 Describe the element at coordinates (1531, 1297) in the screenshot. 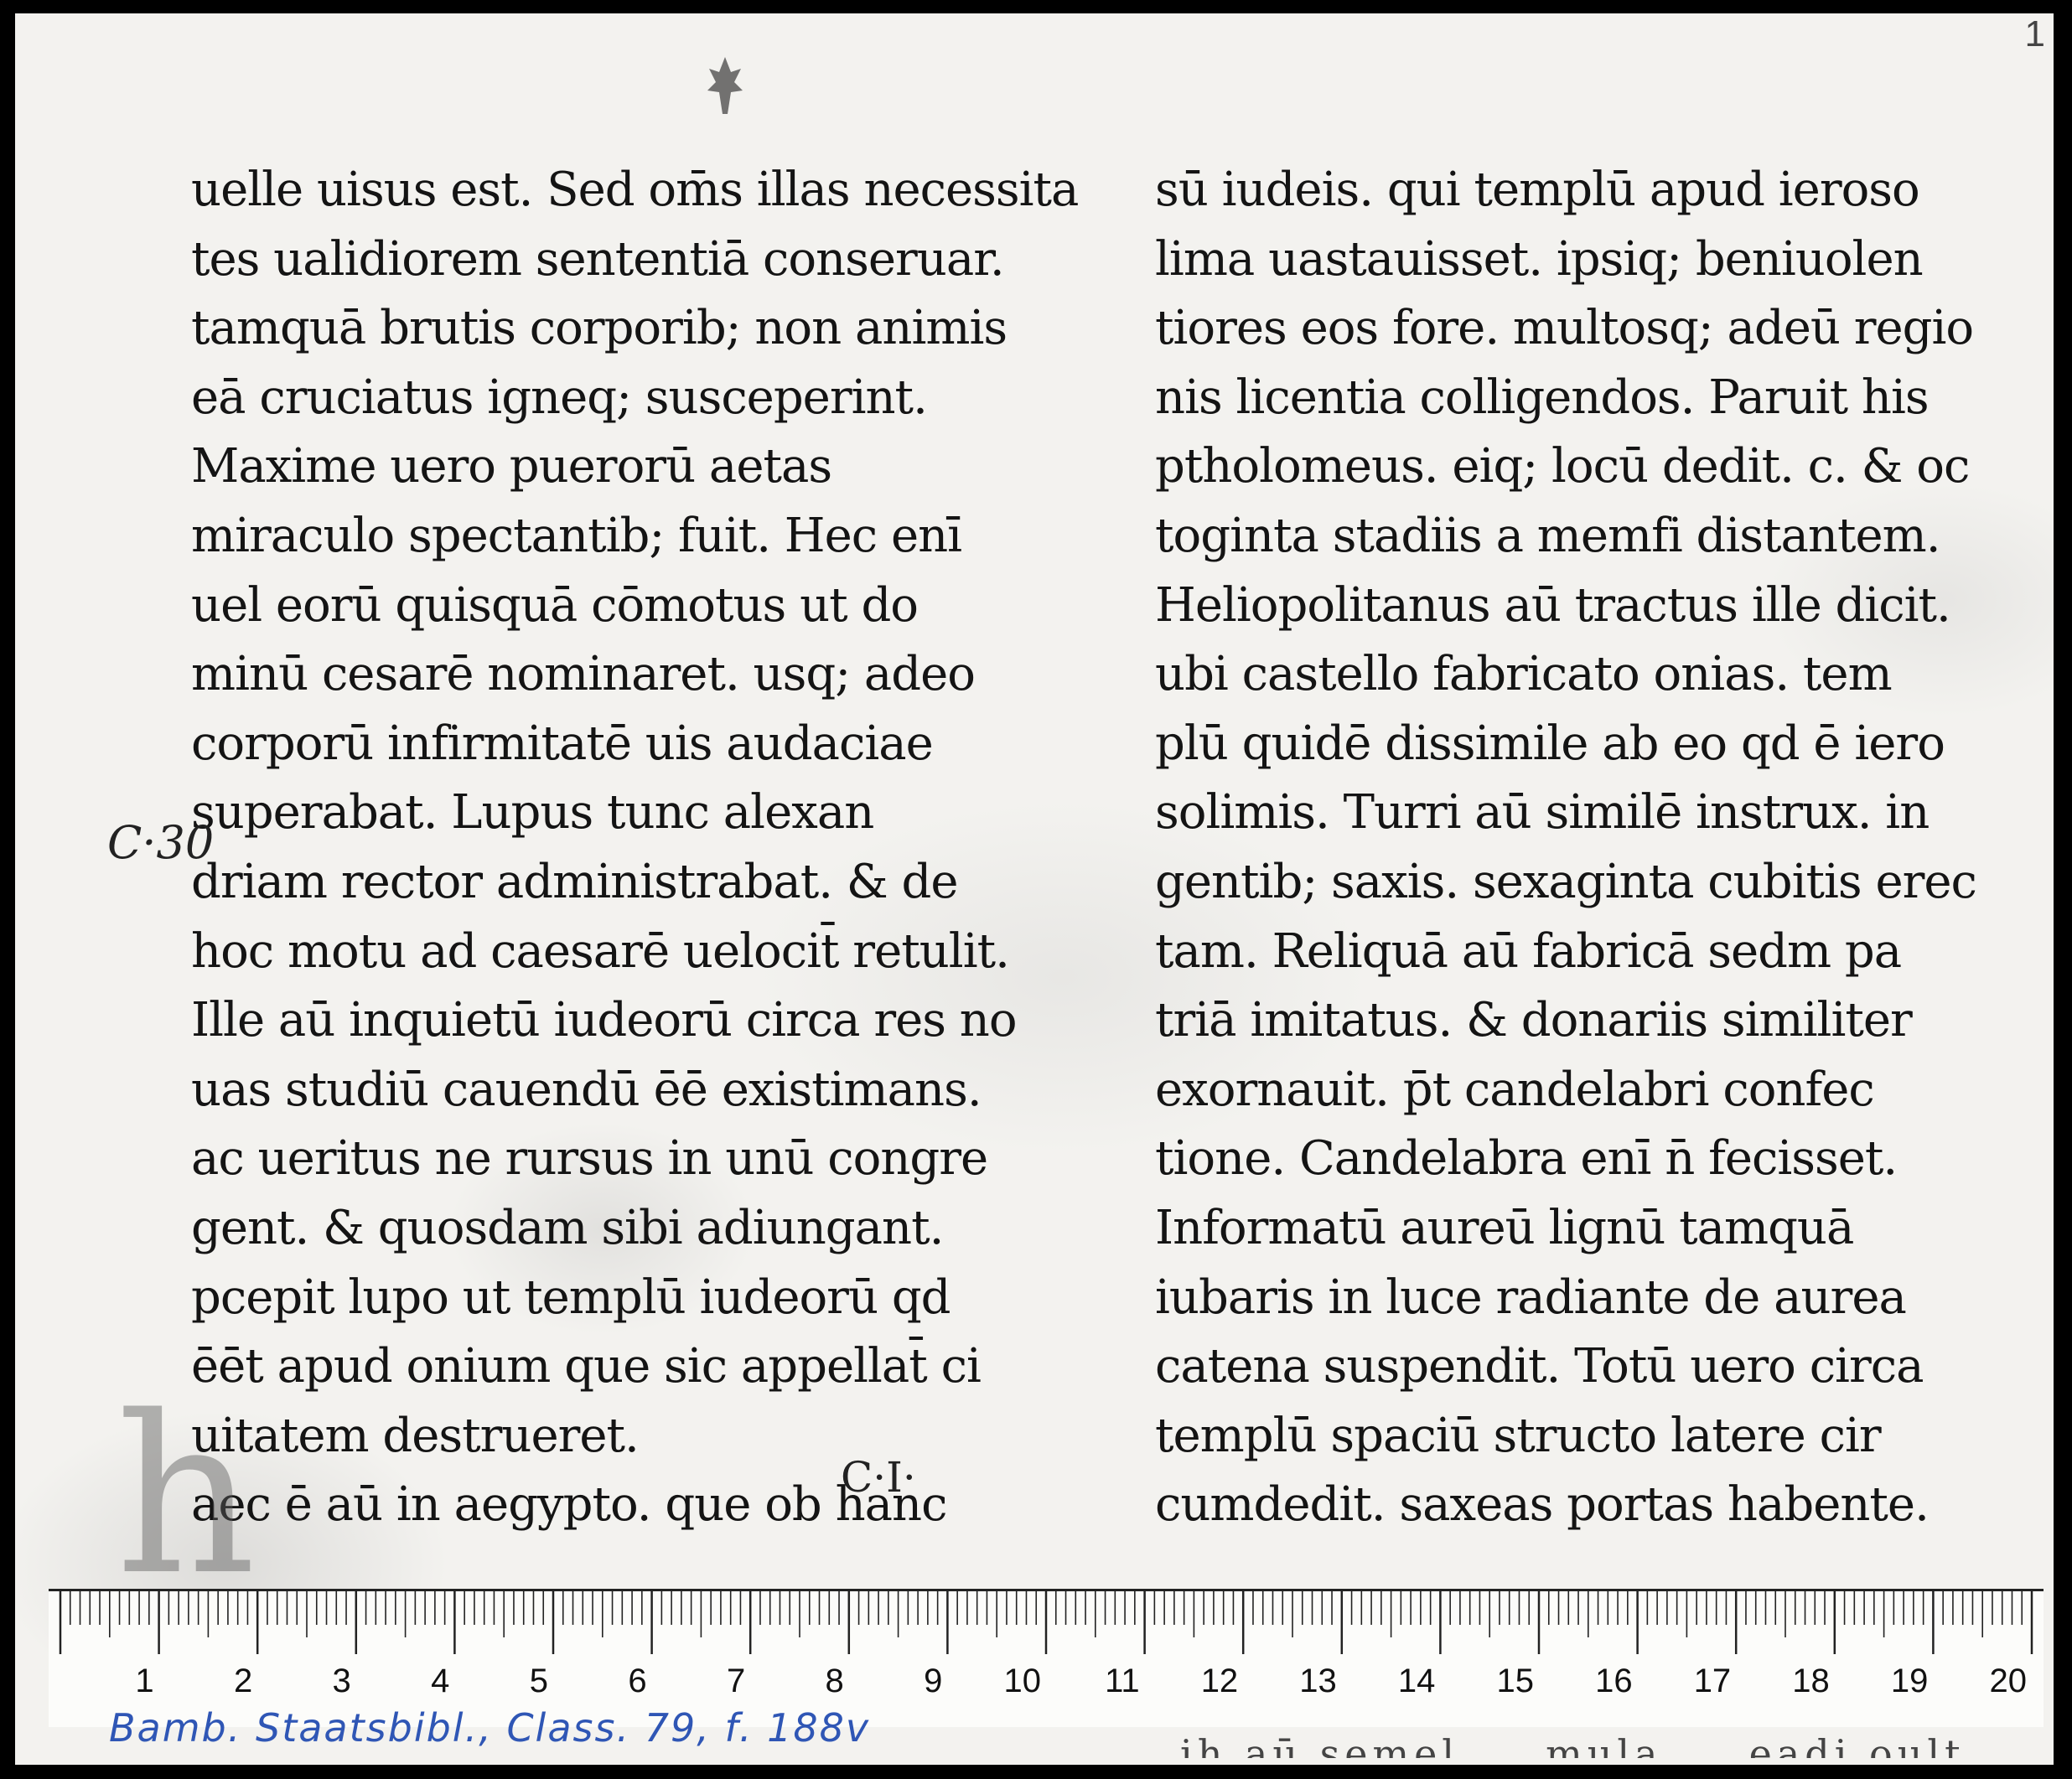

I see `text-line: iubaris in luce radiante de aurea` at that location.